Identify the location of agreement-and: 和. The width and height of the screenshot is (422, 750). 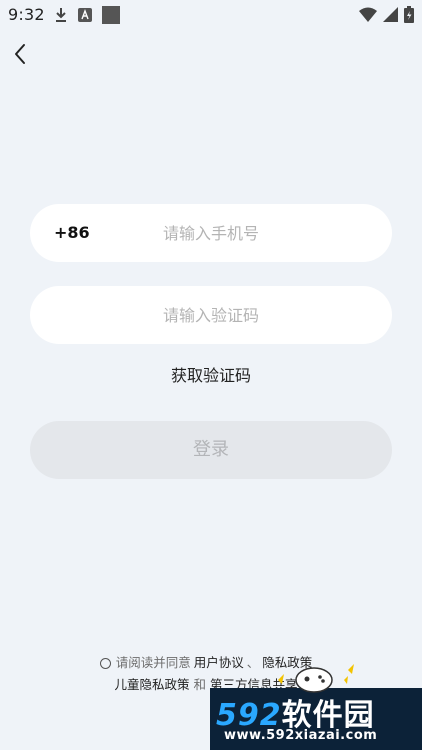
(199, 684).